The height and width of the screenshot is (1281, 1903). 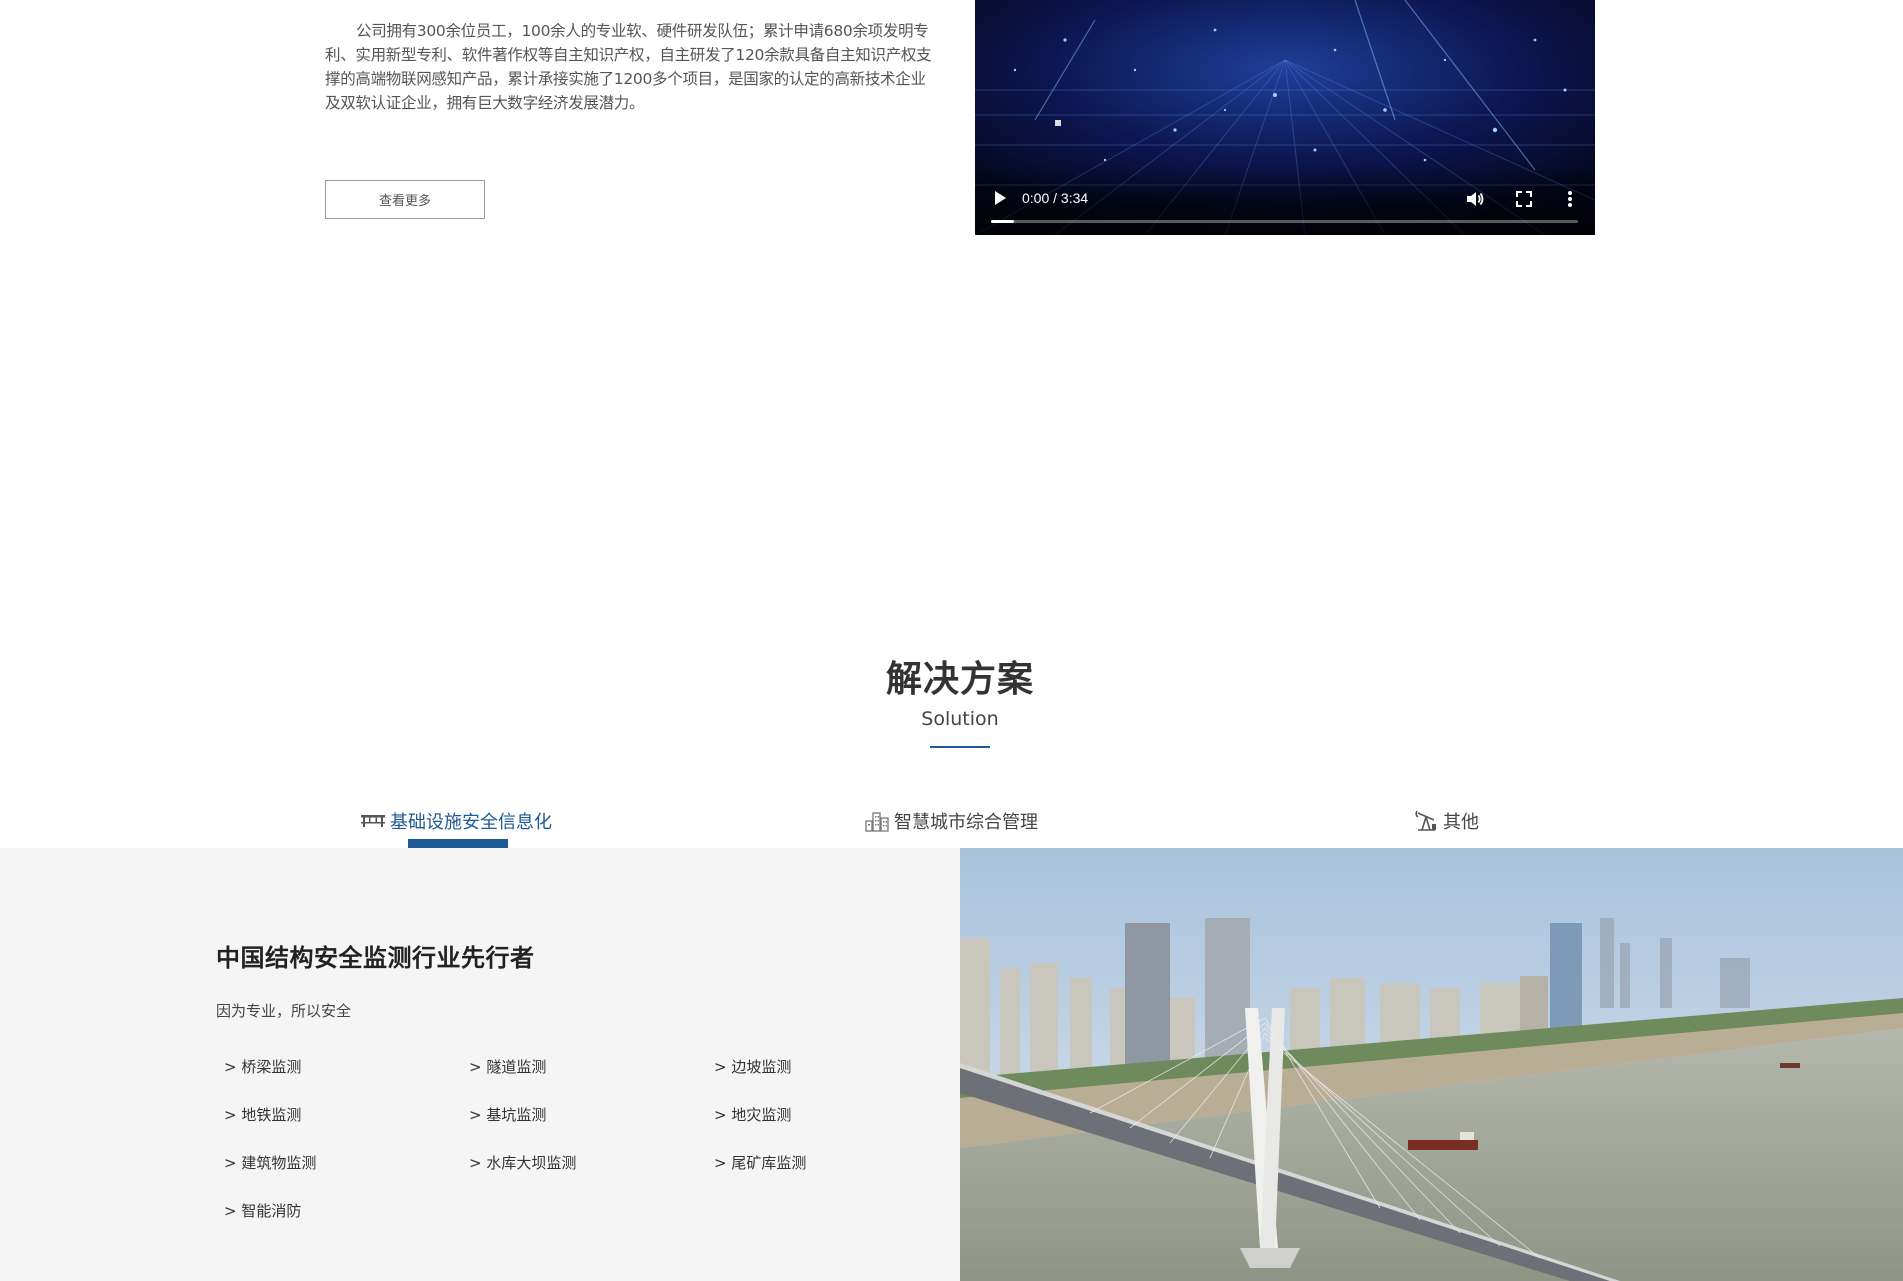 What do you see at coordinates (1000, 198) in the screenshot?
I see `play-icon` at bounding box center [1000, 198].